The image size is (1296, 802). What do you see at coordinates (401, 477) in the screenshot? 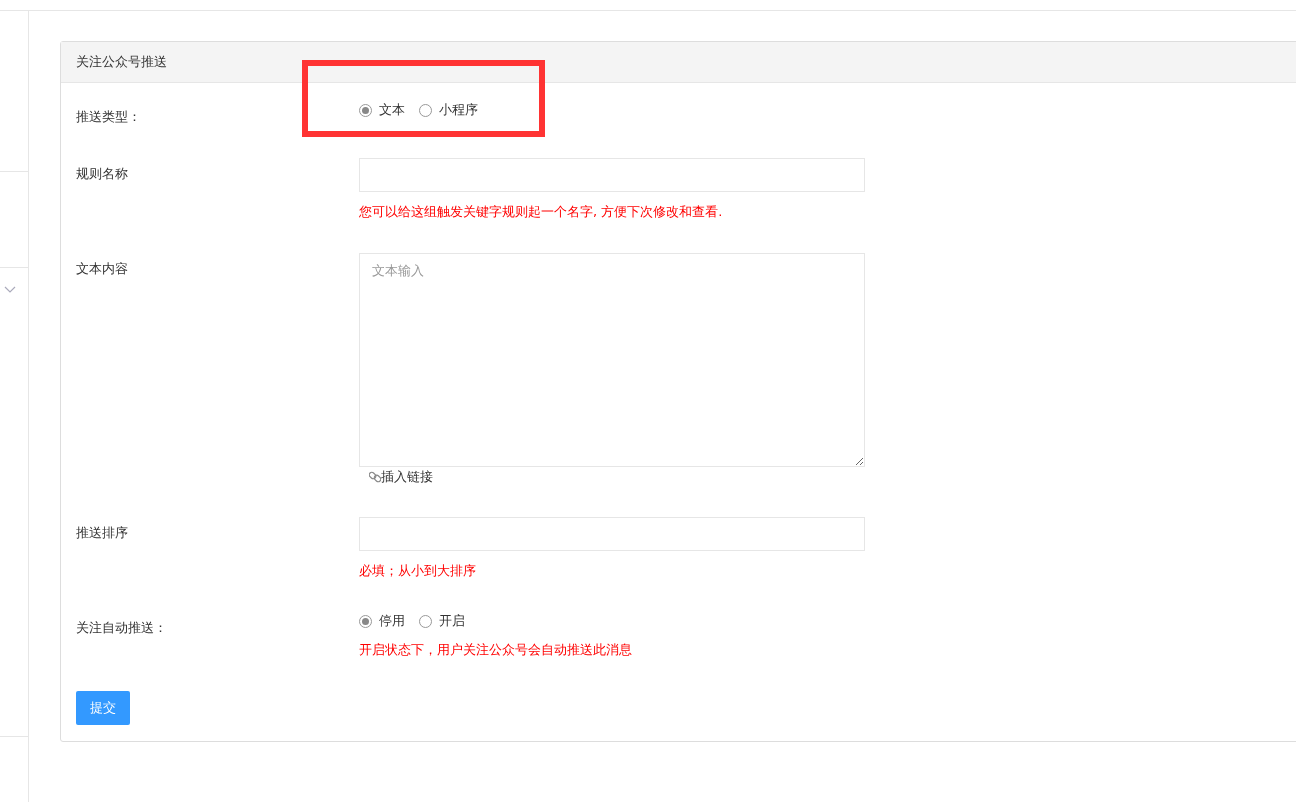
I see `insert-link: 插入链接` at bounding box center [401, 477].